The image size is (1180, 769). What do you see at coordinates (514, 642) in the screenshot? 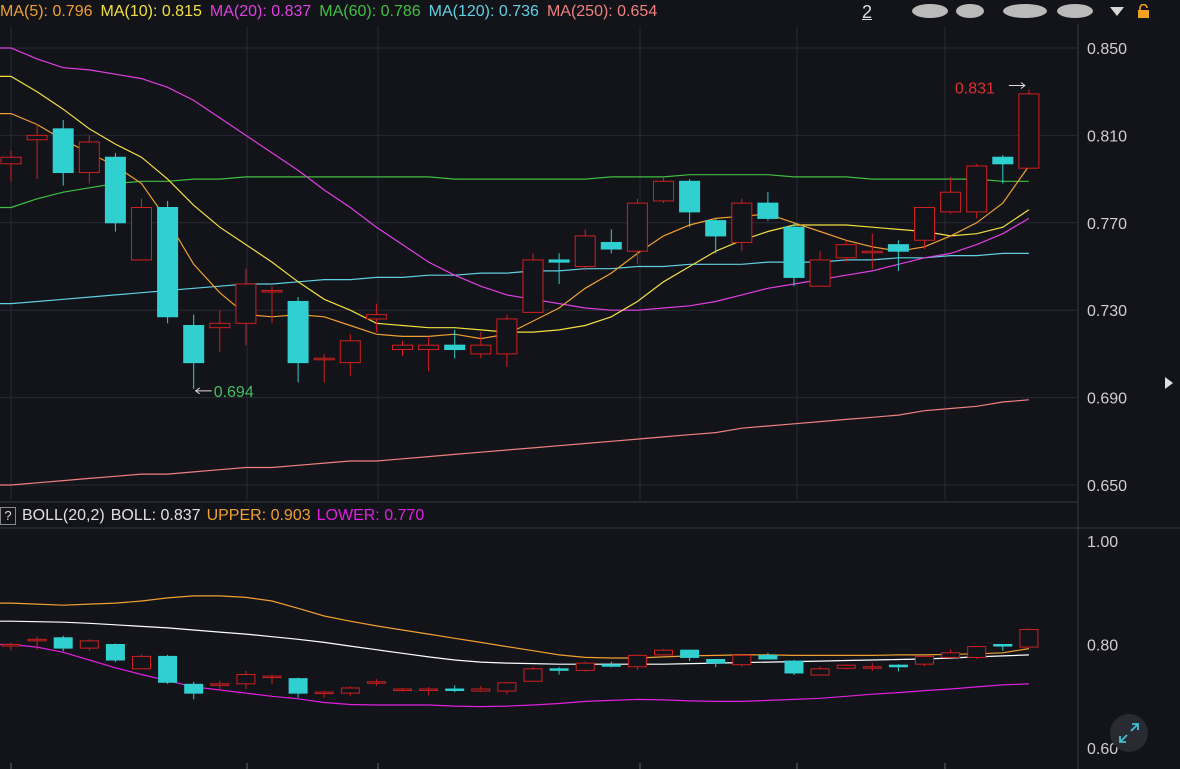
I see `boll-mid-line` at bounding box center [514, 642].